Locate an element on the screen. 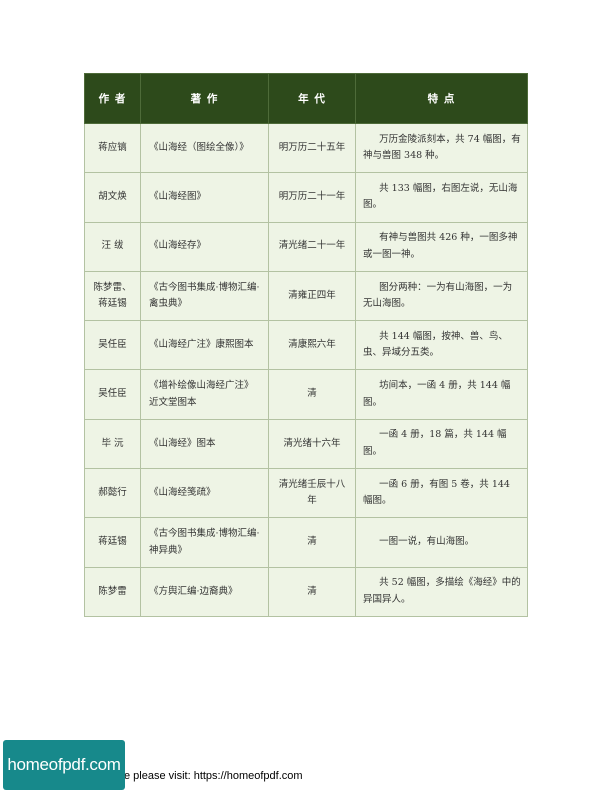 The width and height of the screenshot is (612, 792). author-cell: 毕 沅 is located at coordinates (112, 444).